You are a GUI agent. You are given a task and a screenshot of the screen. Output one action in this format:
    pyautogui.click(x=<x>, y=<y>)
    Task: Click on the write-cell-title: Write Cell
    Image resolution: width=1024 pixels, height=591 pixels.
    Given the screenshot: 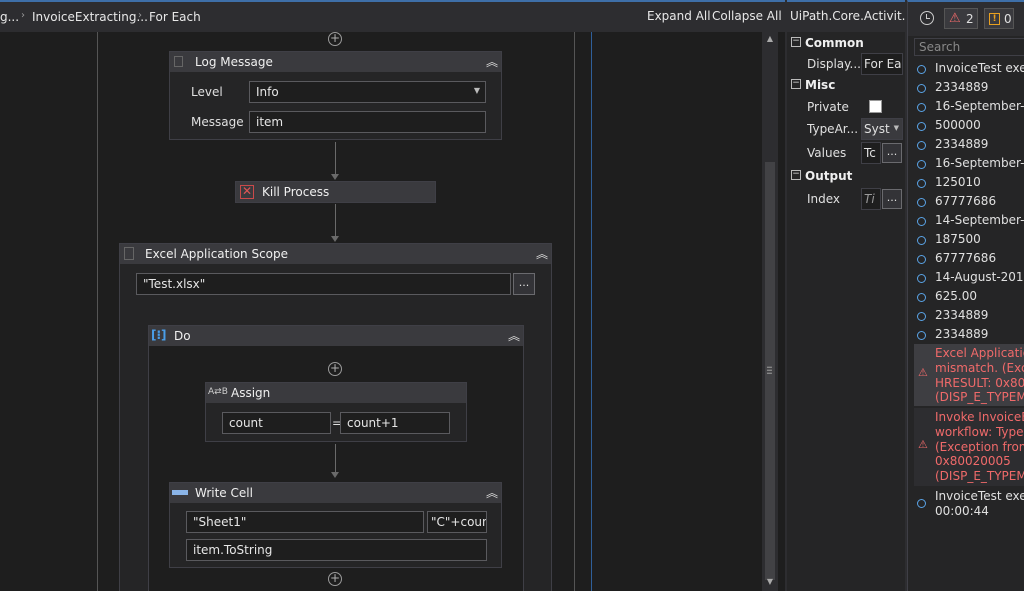 What is the action you would take?
    pyautogui.click(x=224, y=493)
    